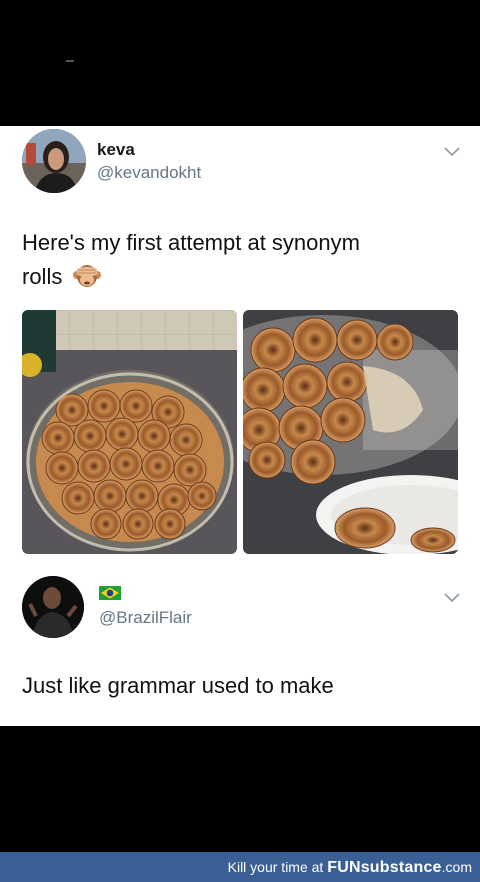 This screenshot has height=882, width=480. I want to click on tweet-text-line1: Here's my first attempt at synonym, so click(191, 242).